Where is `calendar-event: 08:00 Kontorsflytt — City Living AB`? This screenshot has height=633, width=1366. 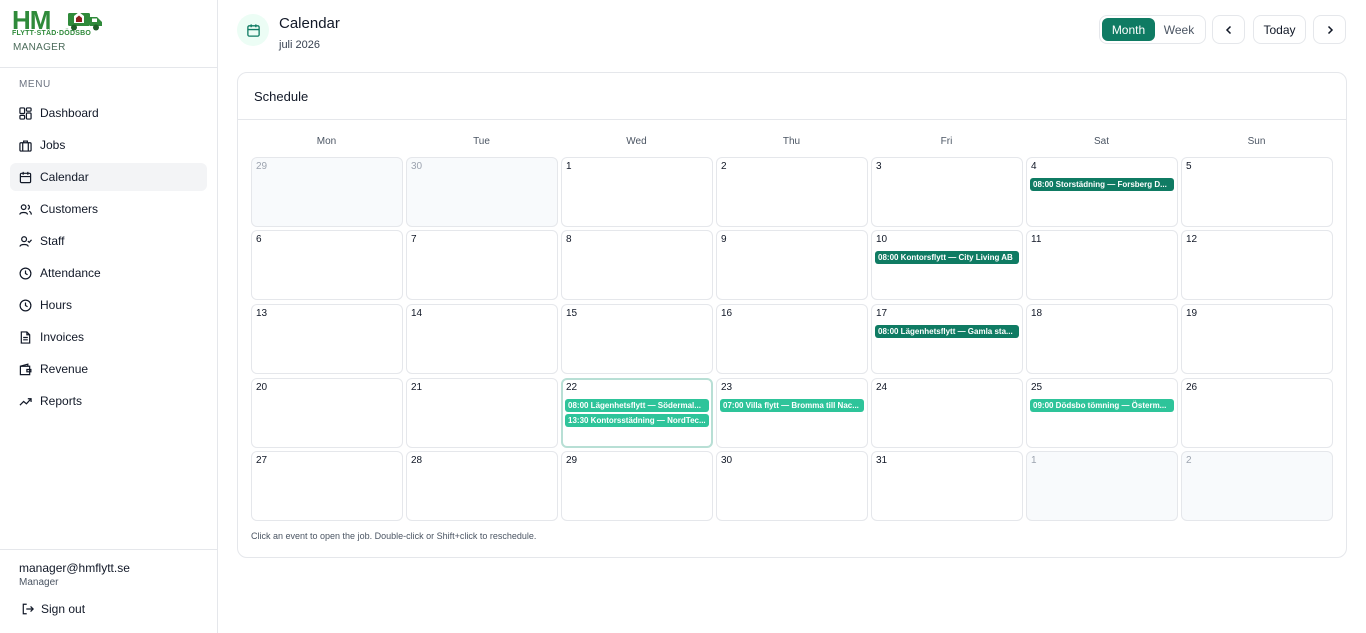
calendar-event: 08:00 Kontorsflytt — City Living AB is located at coordinates (947, 257).